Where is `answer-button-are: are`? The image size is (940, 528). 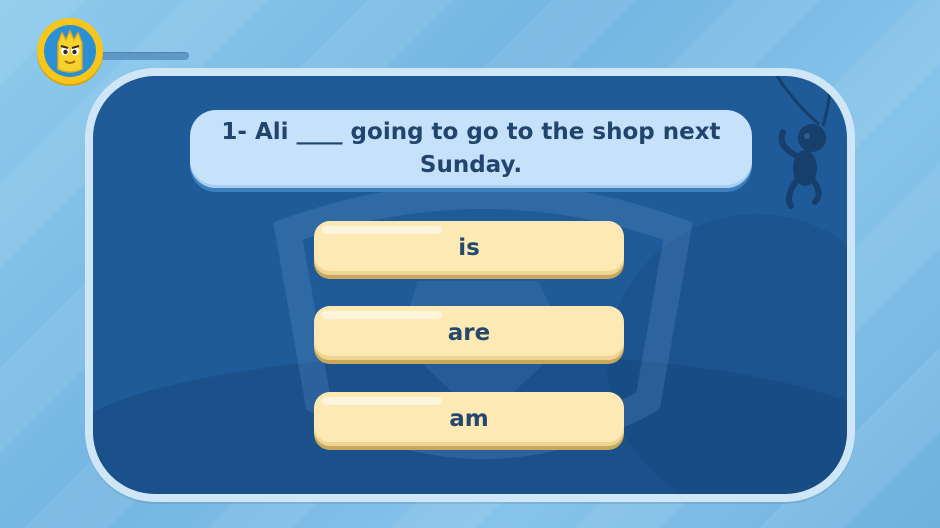 answer-button-are: are is located at coordinates (469, 333).